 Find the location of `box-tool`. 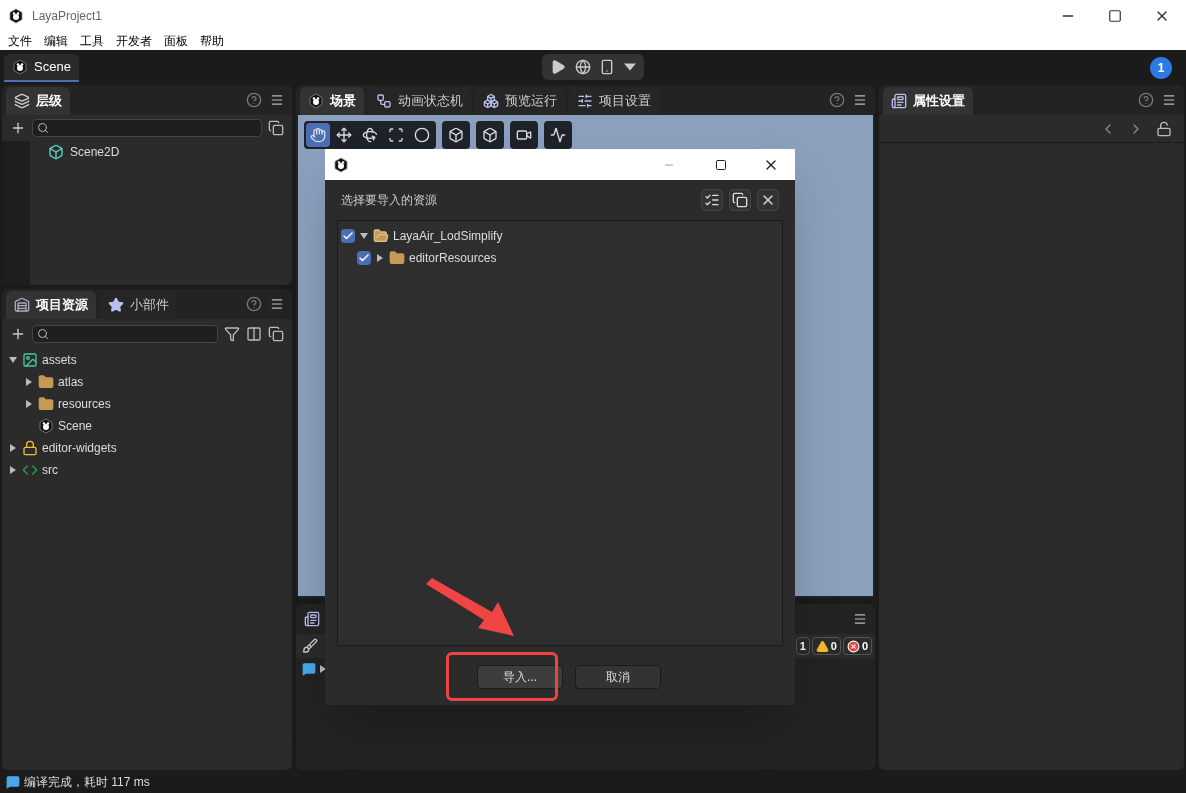

box-tool is located at coordinates (490, 135).